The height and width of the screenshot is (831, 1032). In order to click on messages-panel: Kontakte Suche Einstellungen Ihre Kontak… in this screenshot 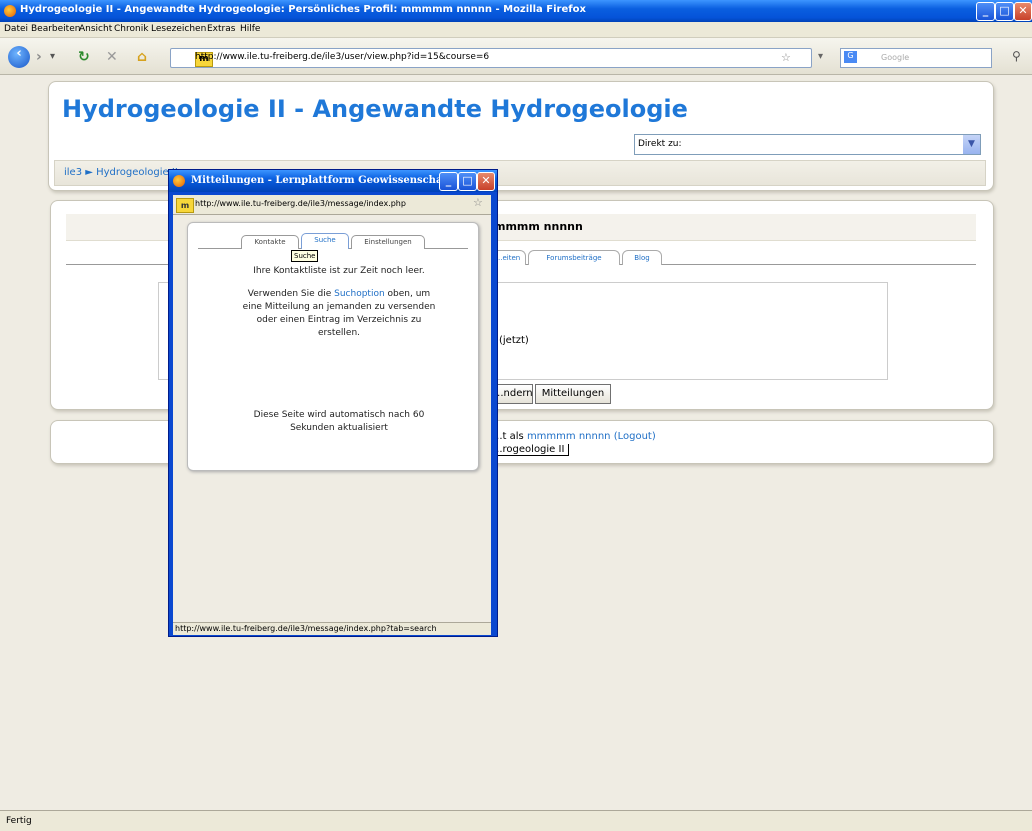, I will do `click(333, 346)`.